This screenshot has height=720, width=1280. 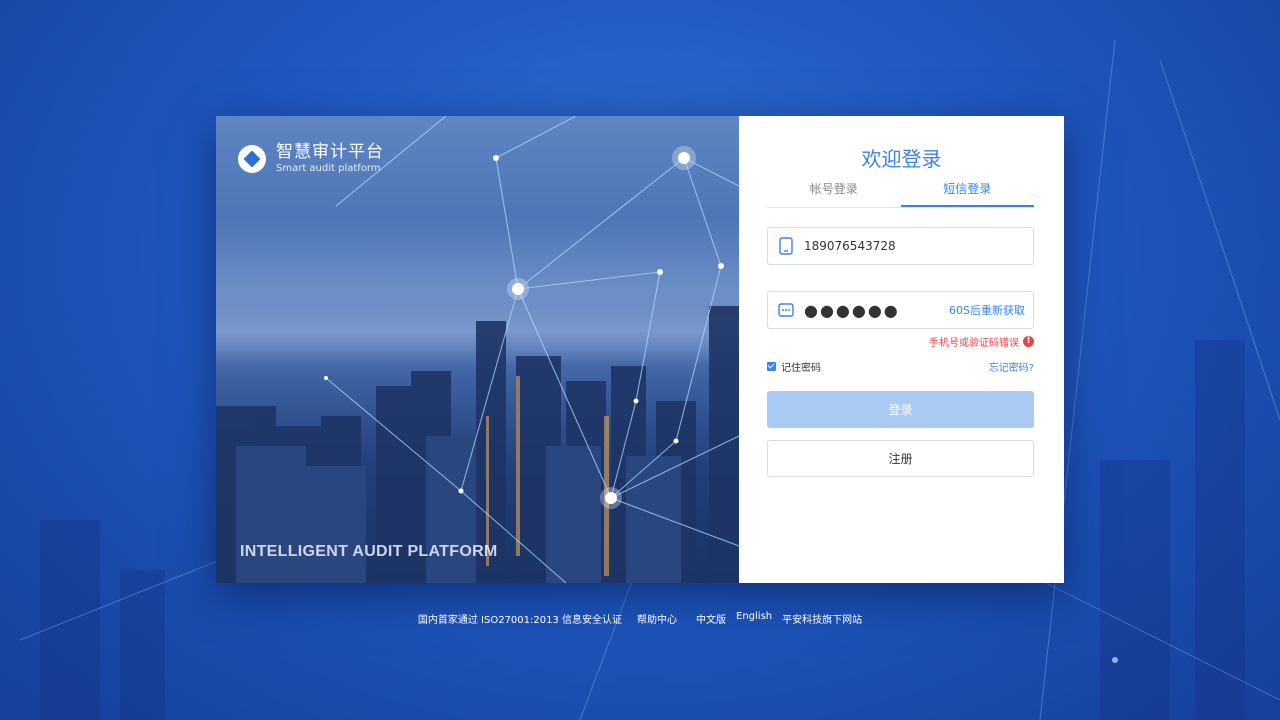 What do you see at coordinates (786, 246) in the screenshot?
I see `mobile-phone-icon` at bounding box center [786, 246].